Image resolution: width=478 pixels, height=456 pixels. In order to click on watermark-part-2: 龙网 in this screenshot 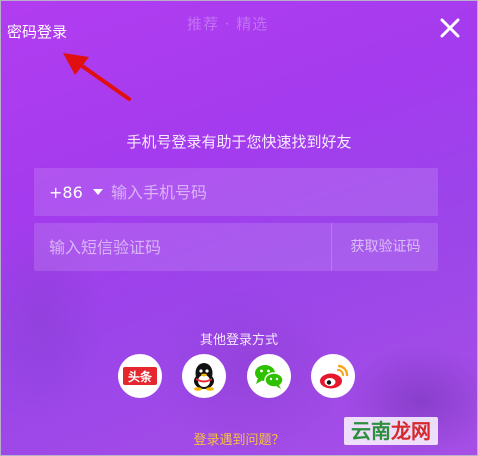, I will do `click(411, 431)`.